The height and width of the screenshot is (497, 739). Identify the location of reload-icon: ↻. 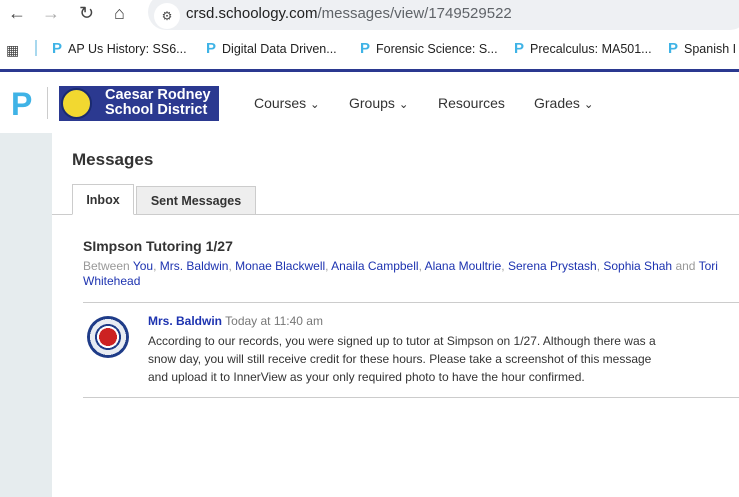
(86, 13).